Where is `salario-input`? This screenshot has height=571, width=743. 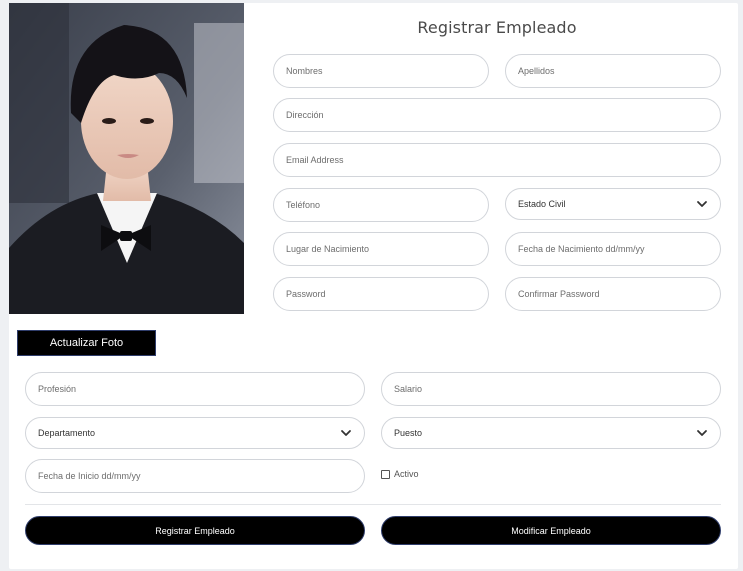 salario-input is located at coordinates (551, 389).